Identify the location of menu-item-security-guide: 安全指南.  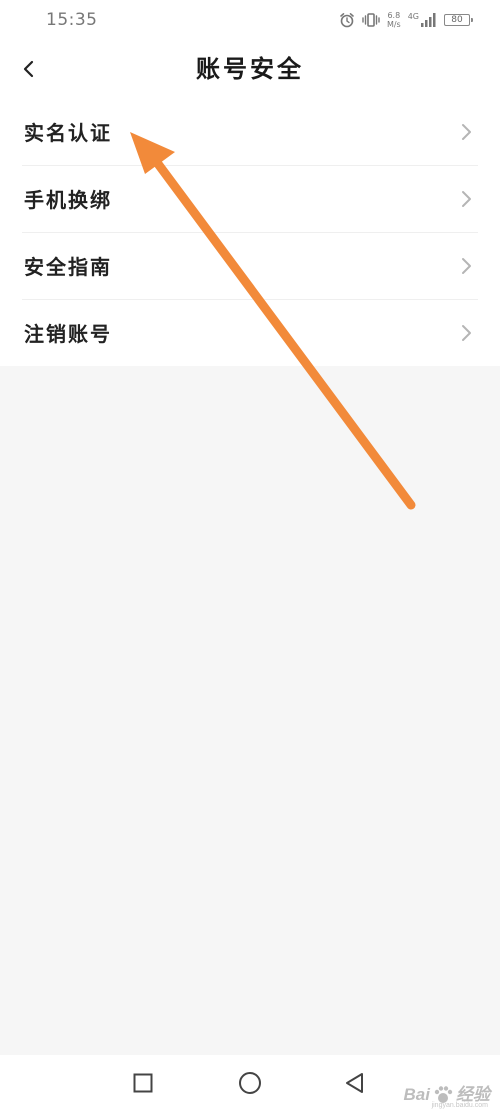
(250, 265).